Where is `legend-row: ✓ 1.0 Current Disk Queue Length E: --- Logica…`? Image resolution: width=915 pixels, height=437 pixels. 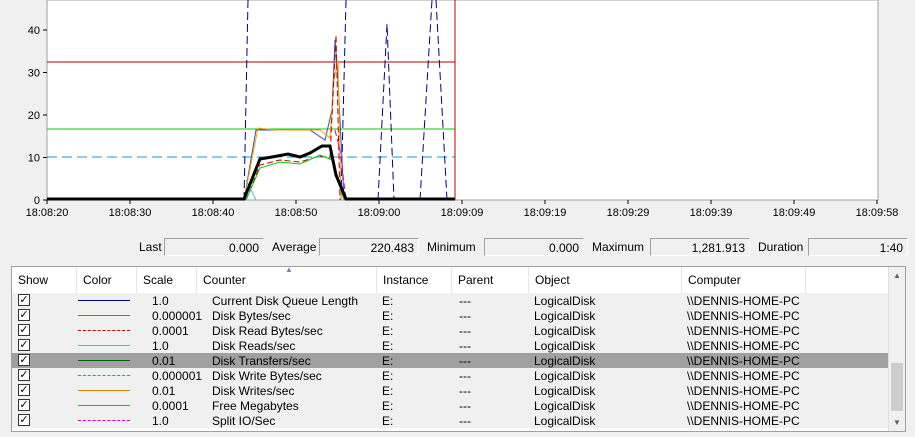
legend-row: ✓ 1.0 Current Disk Queue Length E: --- Logica… is located at coordinates (451, 300).